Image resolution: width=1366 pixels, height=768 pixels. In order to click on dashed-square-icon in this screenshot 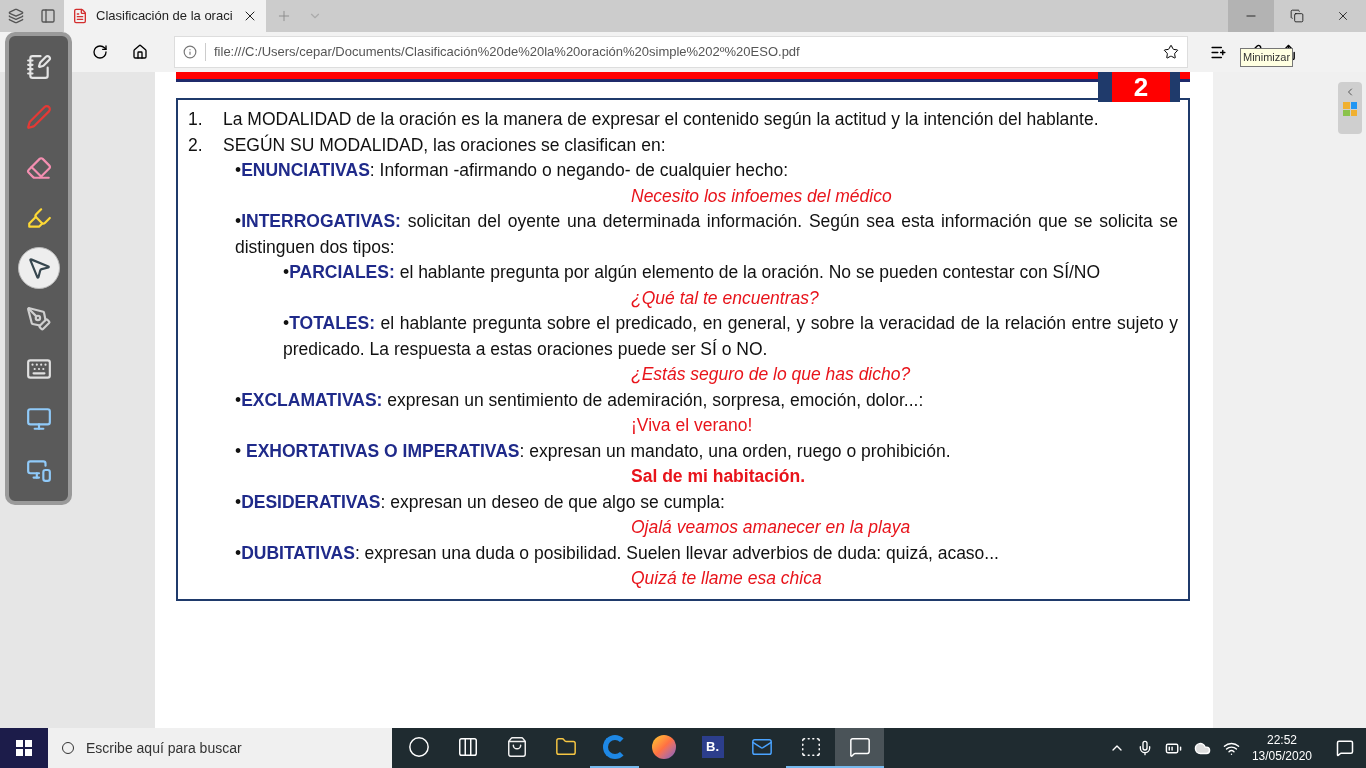, I will do `click(810, 747)`.